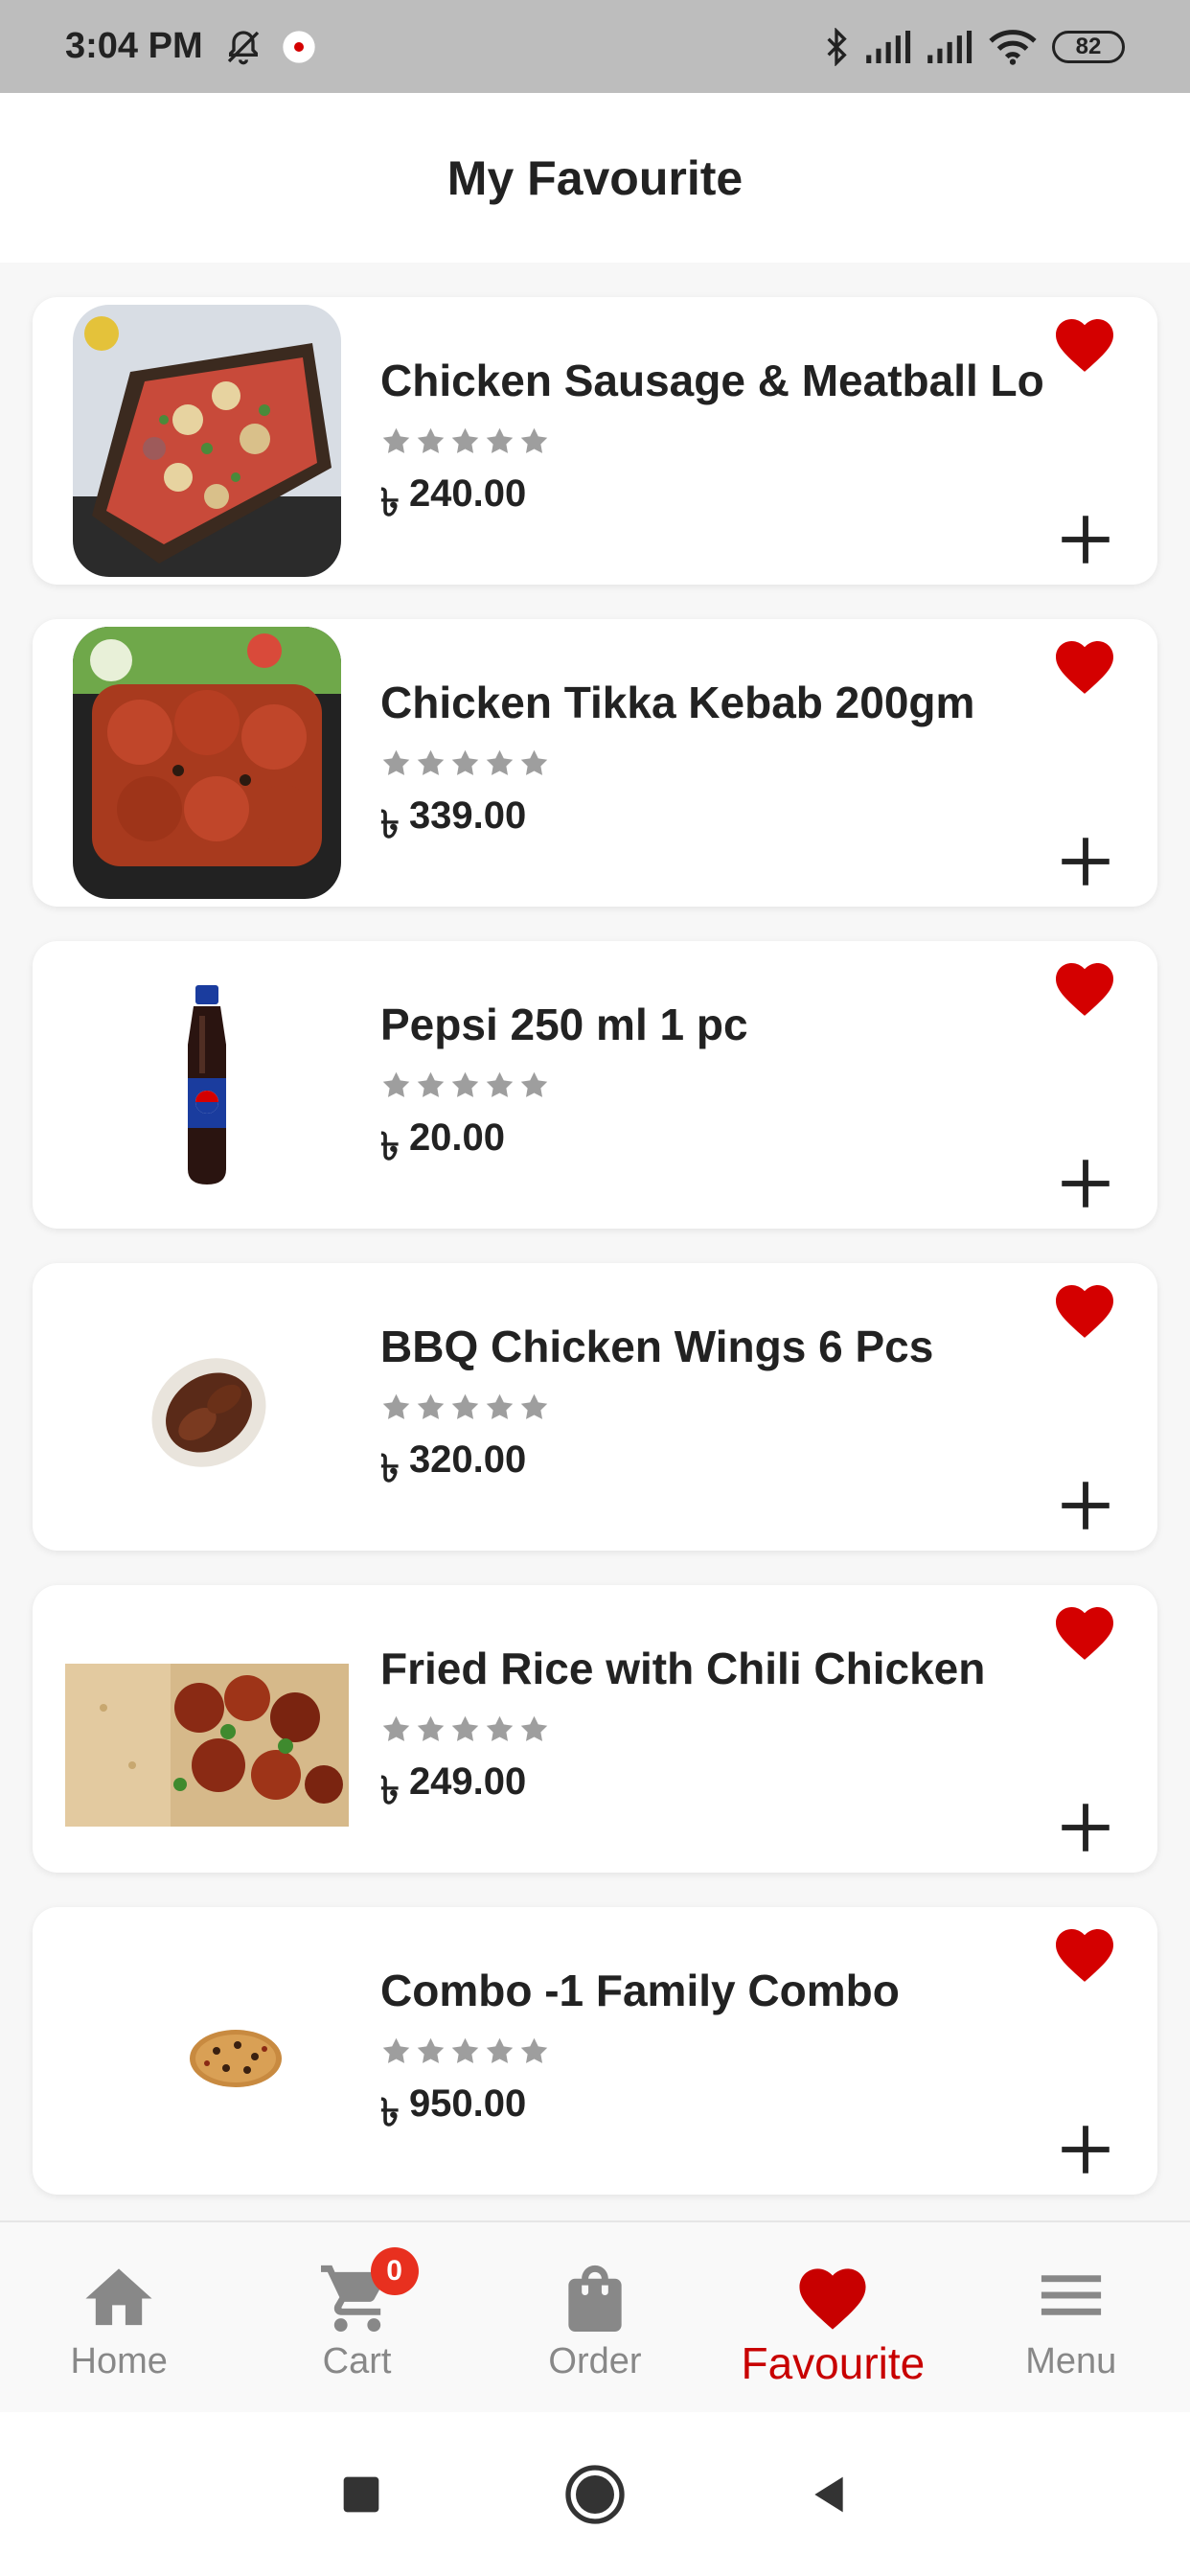 The width and height of the screenshot is (1190, 2576). Describe the element at coordinates (595, 1407) in the screenshot. I see `favourite-item: BBQ Chicken Wings 6 Pcs ৳ 320.00` at that location.